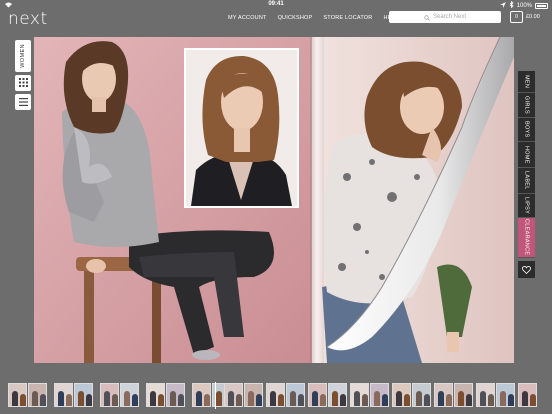  What do you see at coordinates (526, 206) in the screenshot?
I see `tab-lipsy: LIPSY` at bounding box center [526, 206].